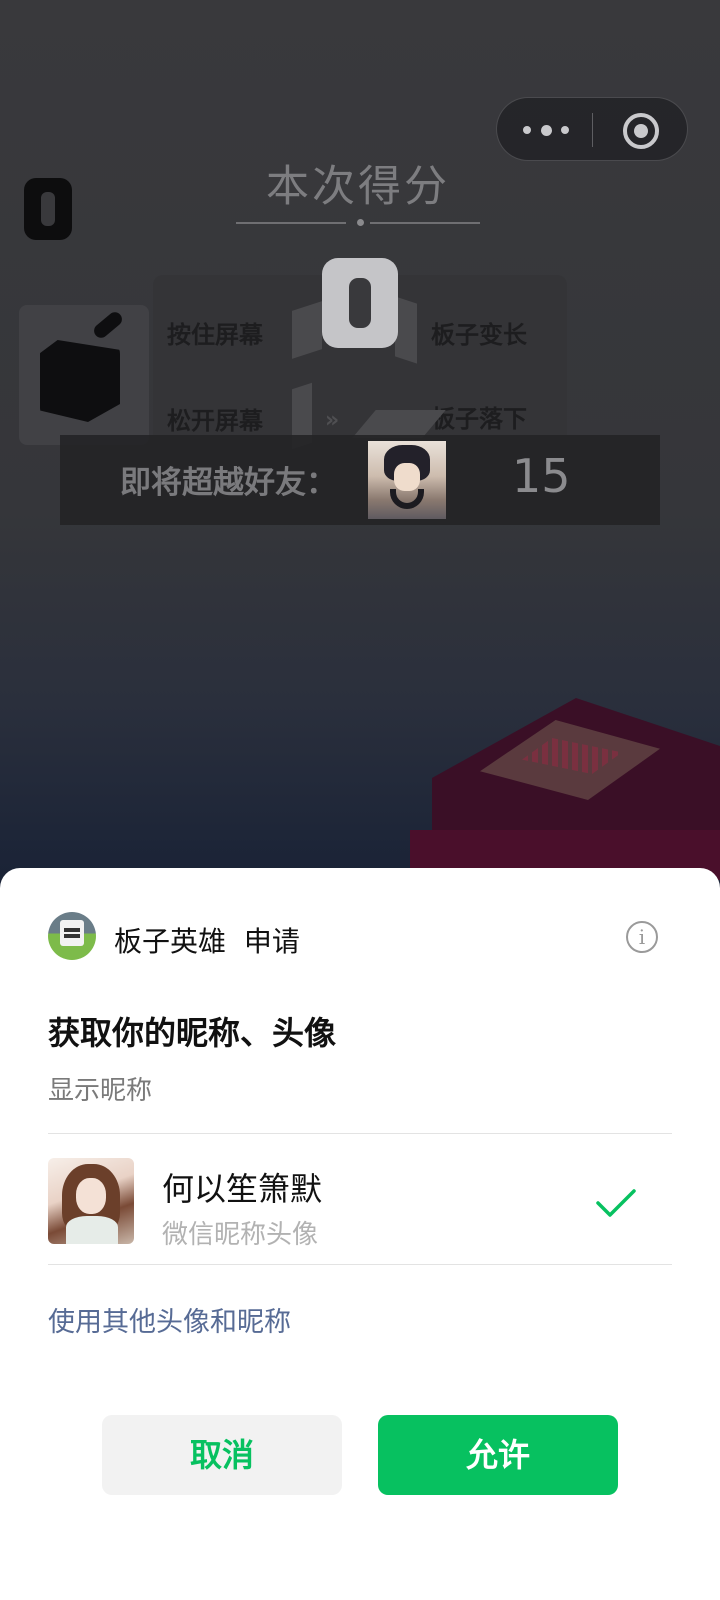  What do you see at coordinates (91, 1201) in the screenshot?
I see `user-avatar` at bounding box center [91, 1201].